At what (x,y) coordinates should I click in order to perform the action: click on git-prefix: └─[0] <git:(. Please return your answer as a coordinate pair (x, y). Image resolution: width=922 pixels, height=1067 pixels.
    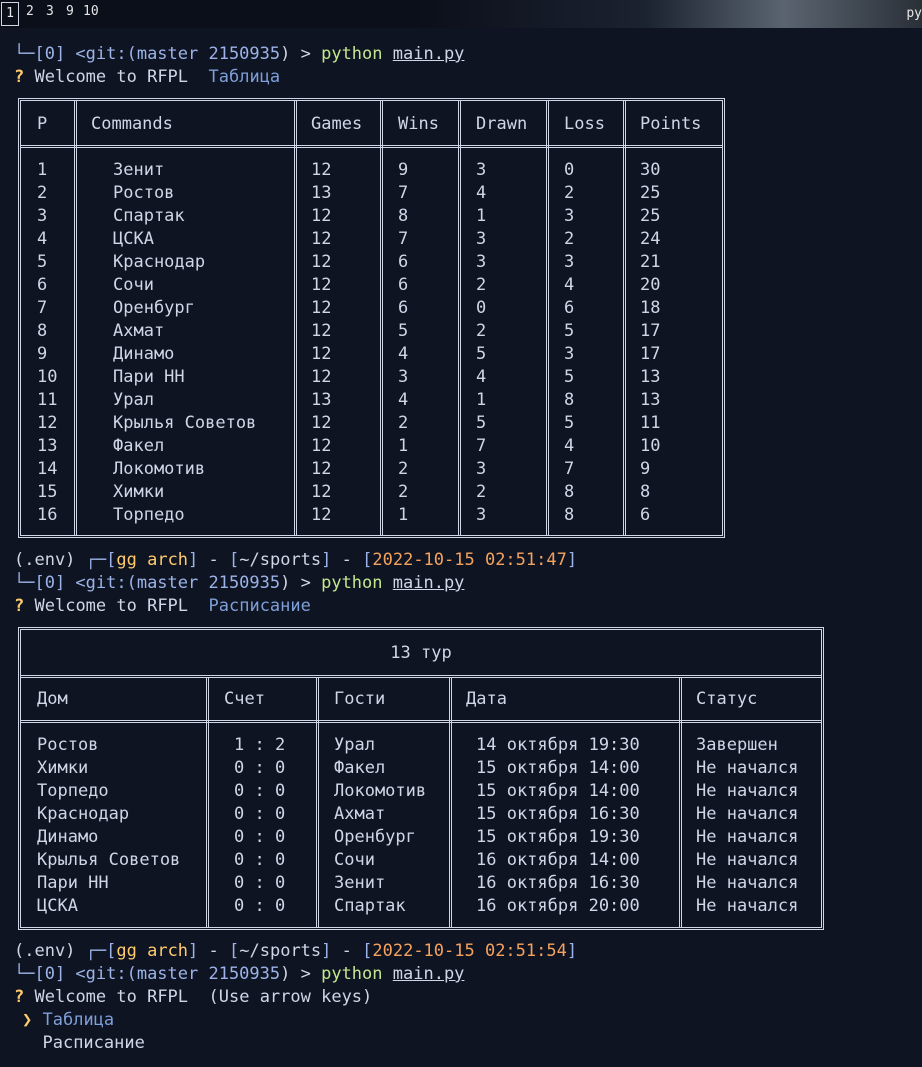
    Looking at the image, I should click on (75, 583).